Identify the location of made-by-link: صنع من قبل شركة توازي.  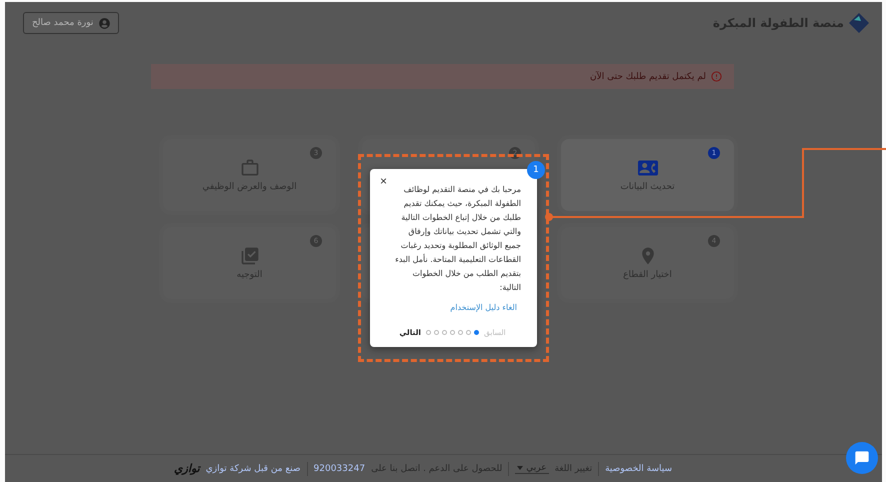
(253, 469).